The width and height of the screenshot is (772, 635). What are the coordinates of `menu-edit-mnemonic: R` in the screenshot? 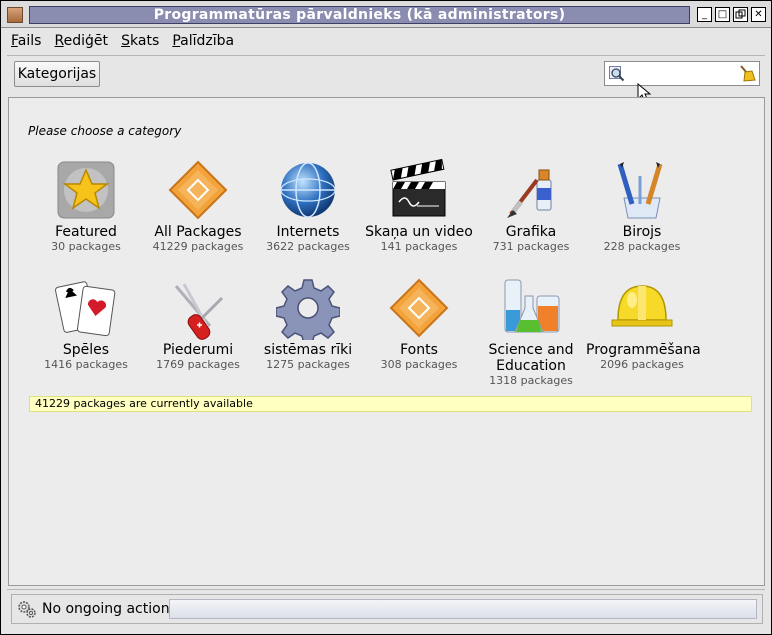 It's located at (59, 41).